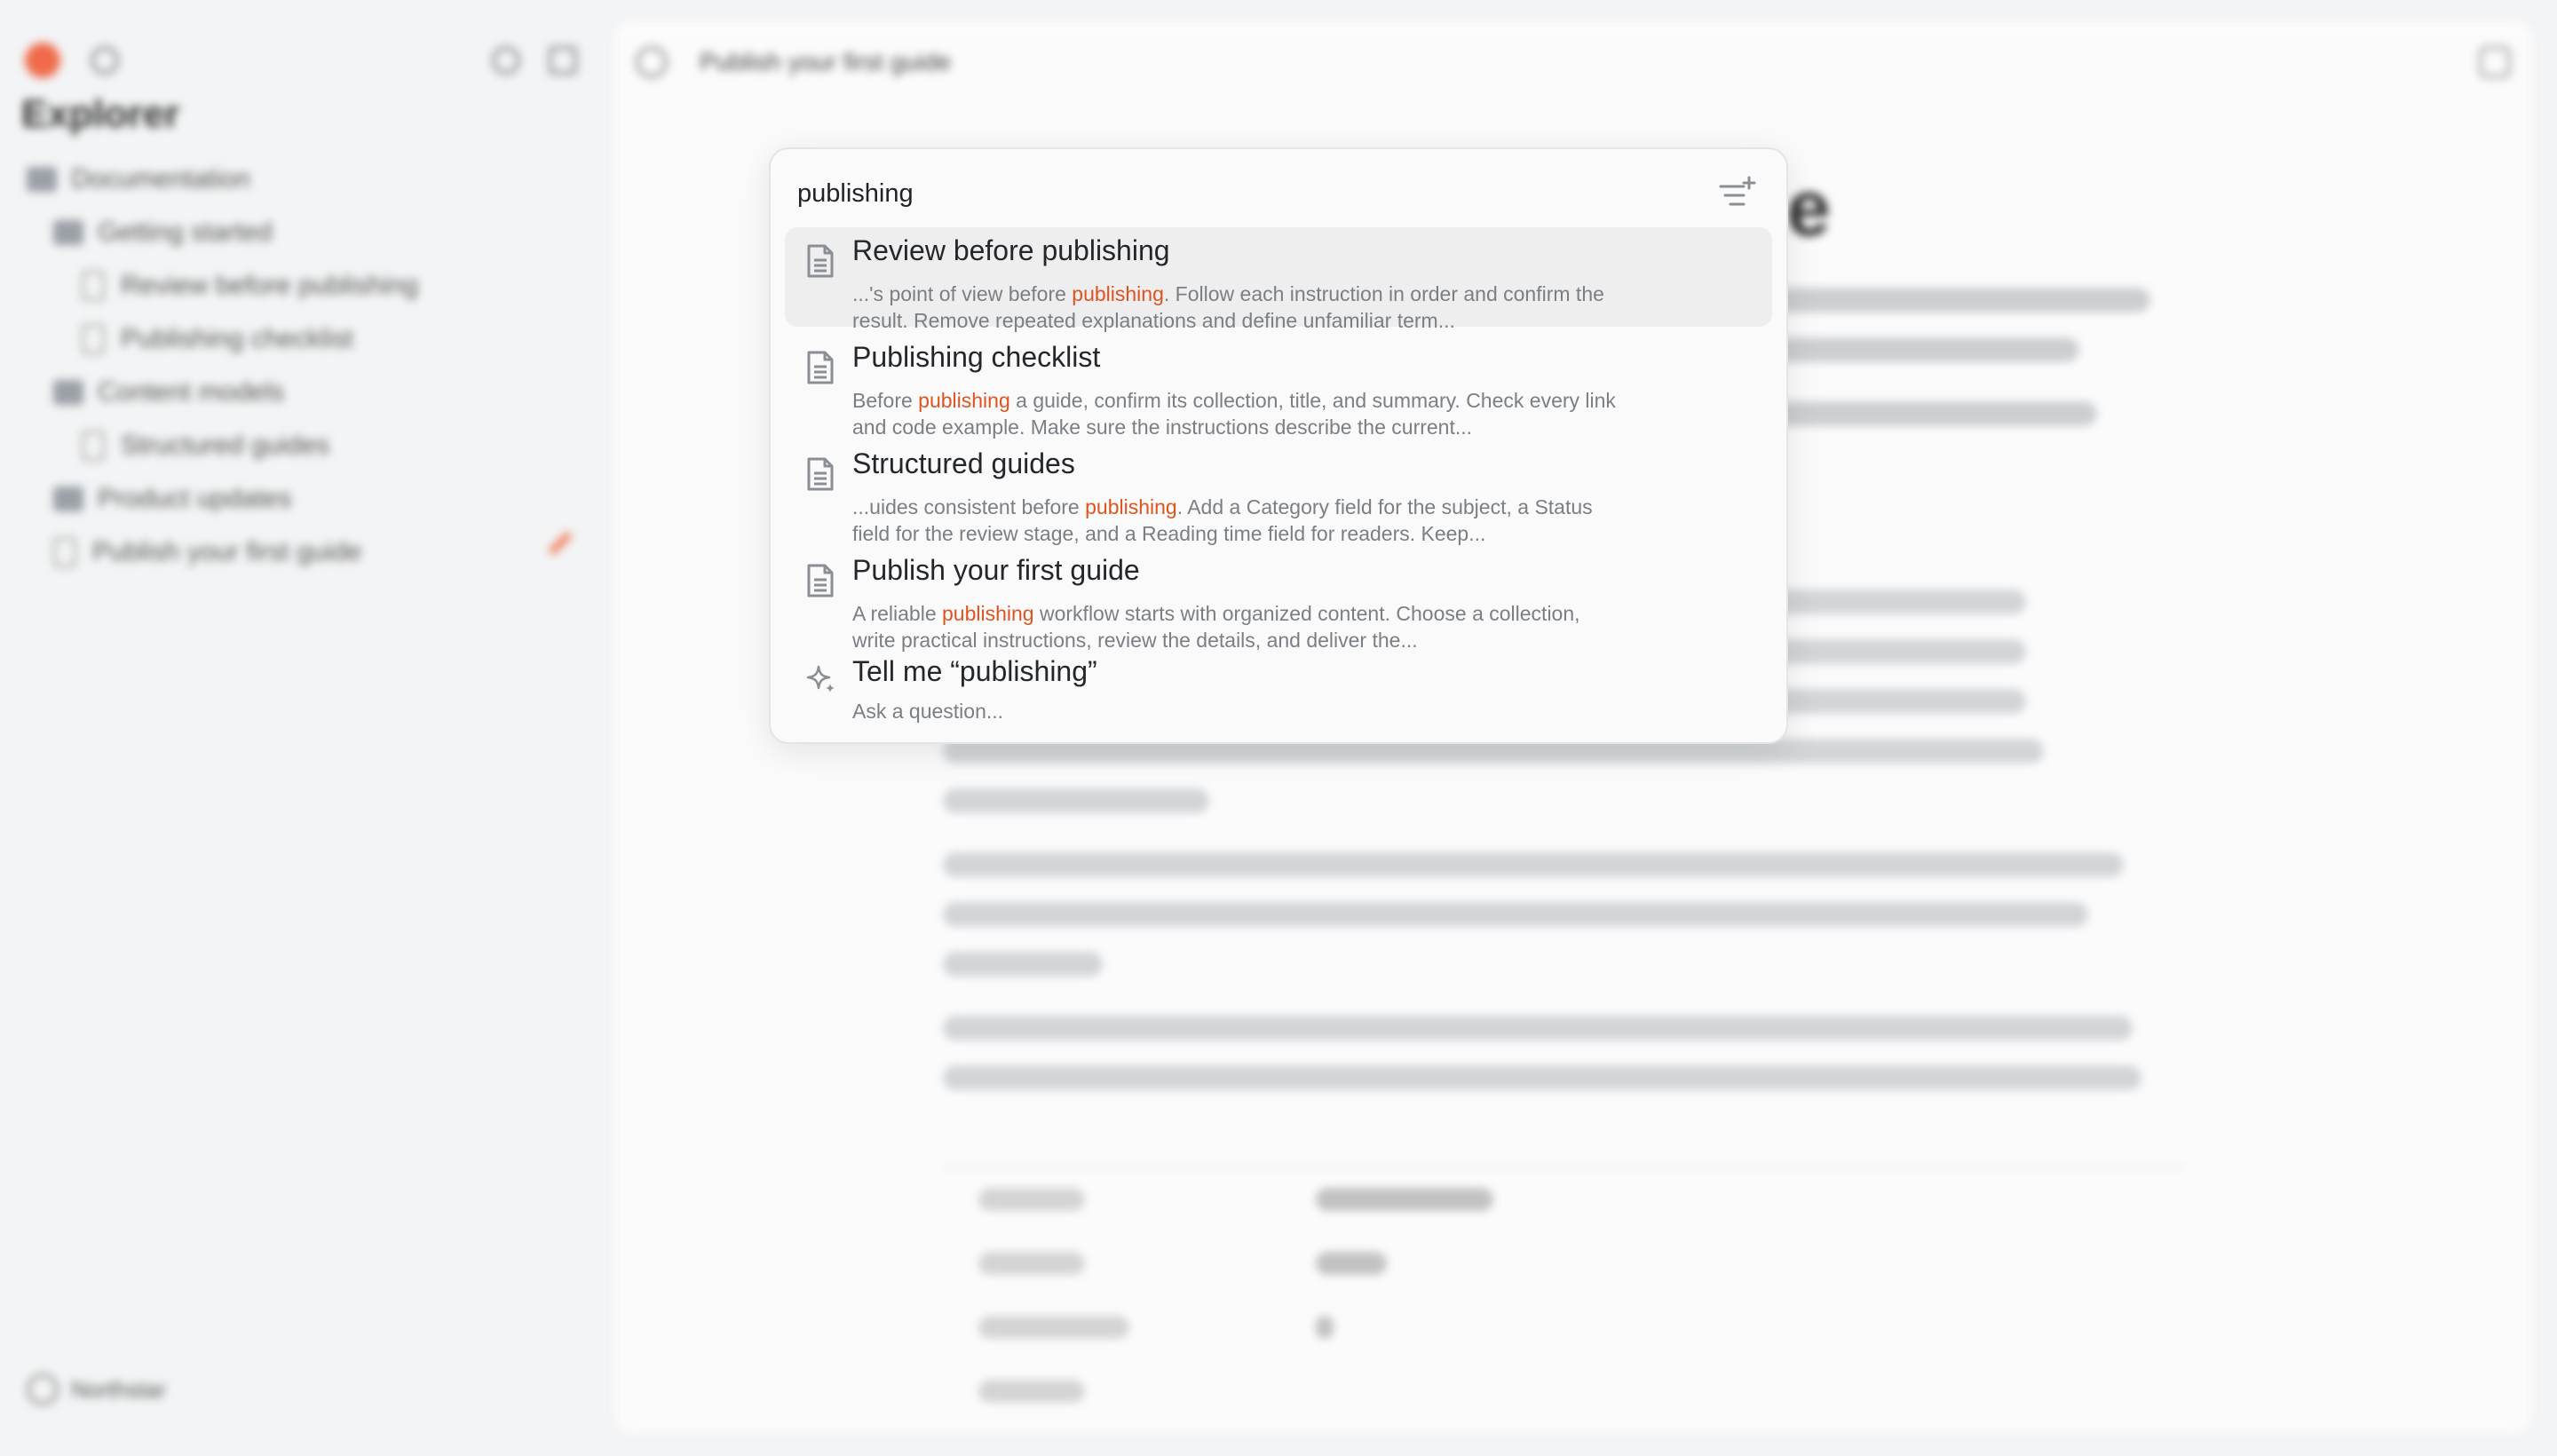 The width and height of the screenshot is (2557, 1456). What do you see at coordinates (963, 463) in the screenshot?
I see `result-title: Structured guides` at bounding box center [963, 463].